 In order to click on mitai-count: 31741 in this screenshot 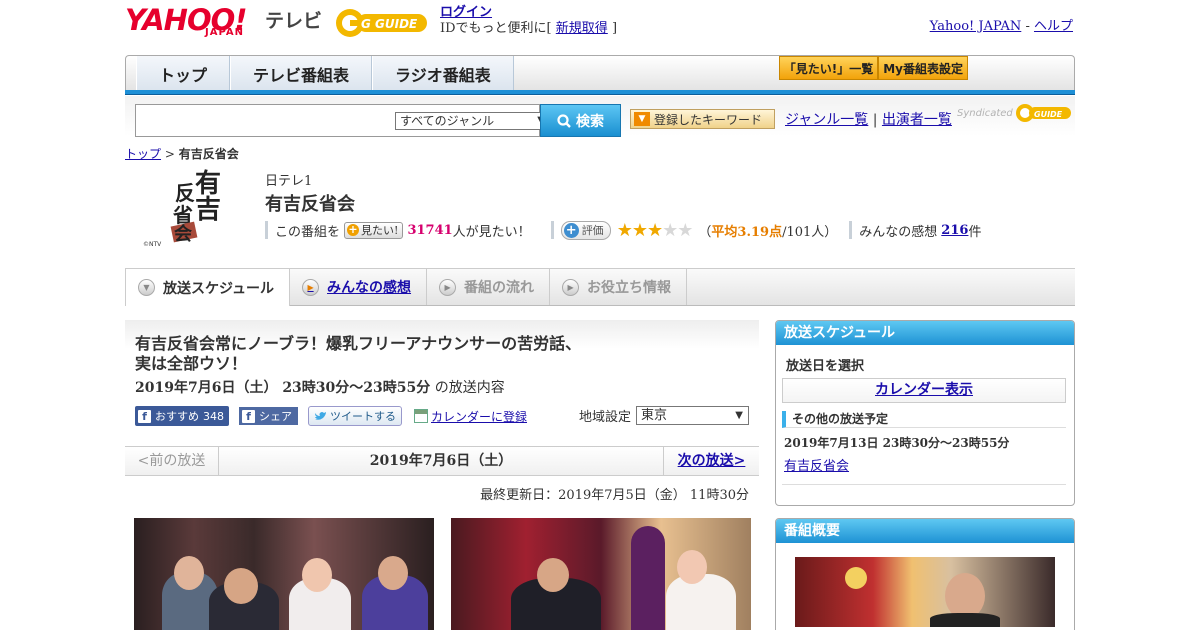, I will do `click(430, 230)`.